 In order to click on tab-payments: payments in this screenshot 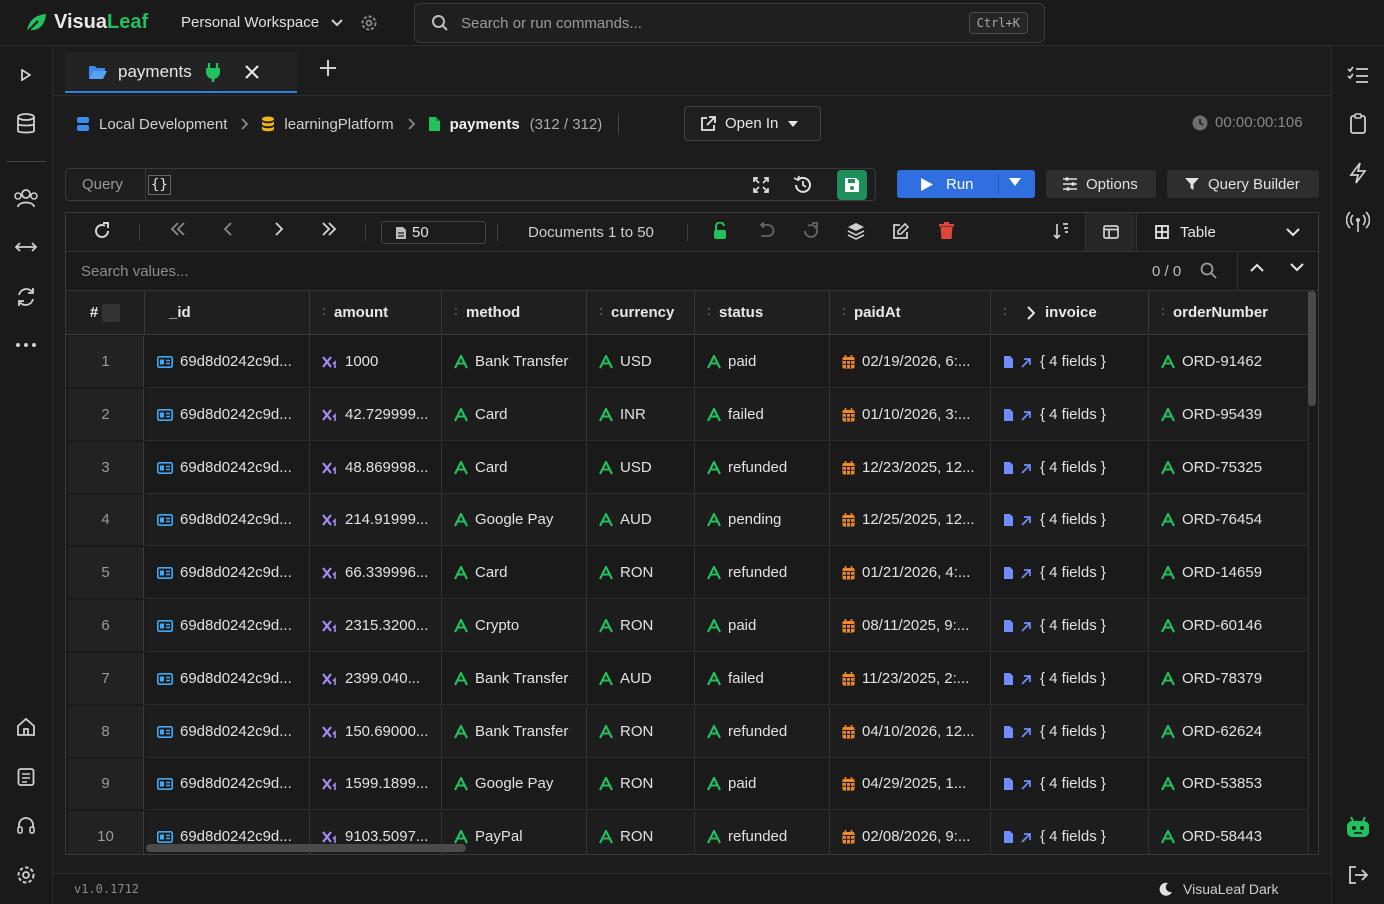, I will do `click(181, 72)`.